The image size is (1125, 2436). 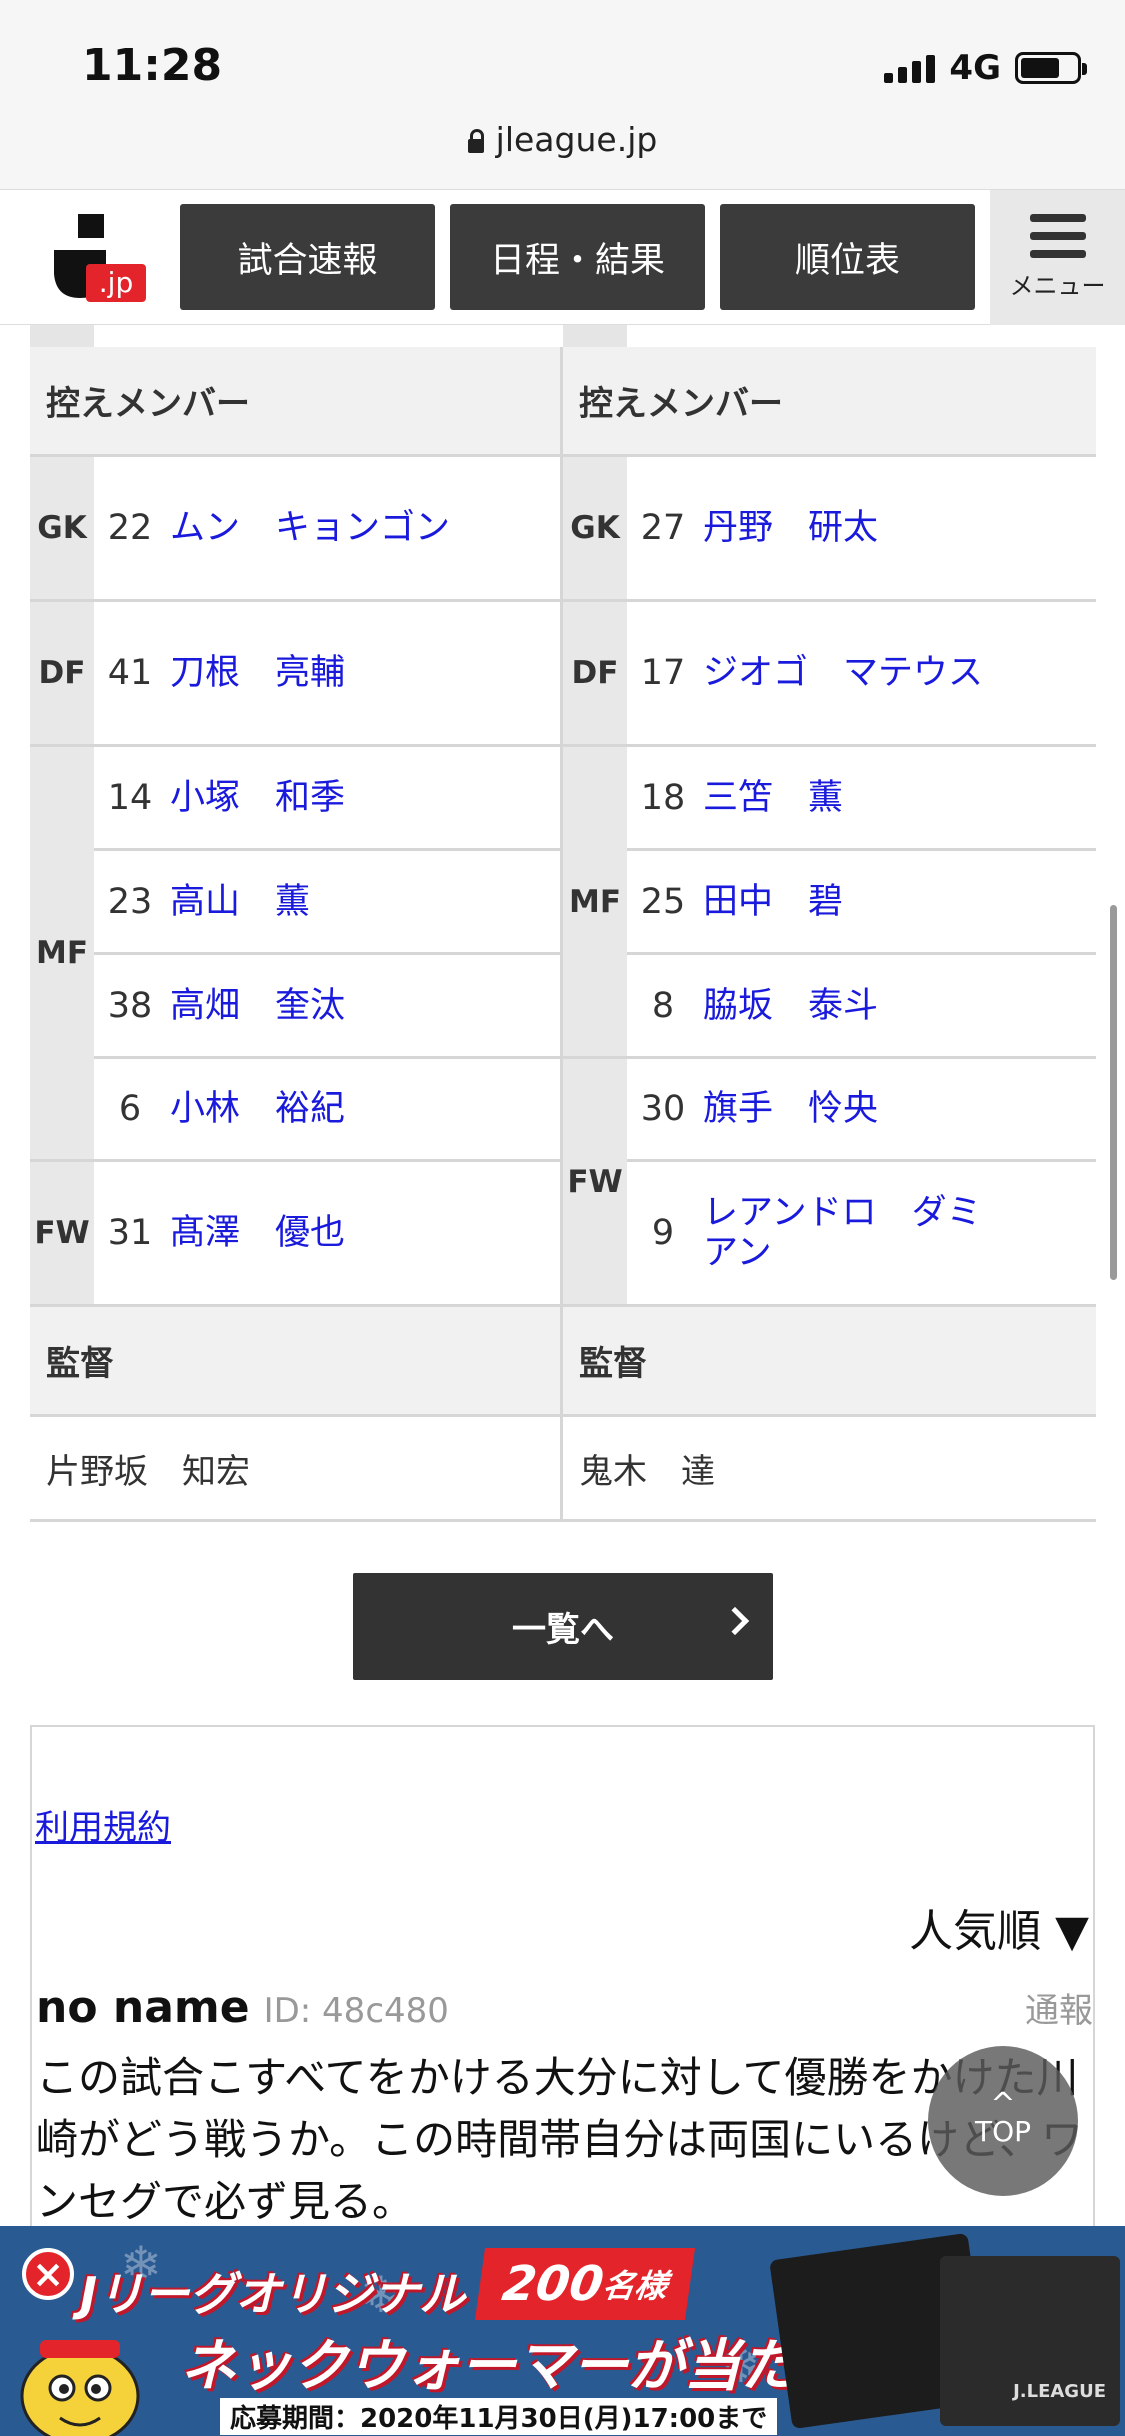 What do you see at coordinates (80, 2388) in the screenshot?
I see `mascot-image` at bounding box center [80, 2388].